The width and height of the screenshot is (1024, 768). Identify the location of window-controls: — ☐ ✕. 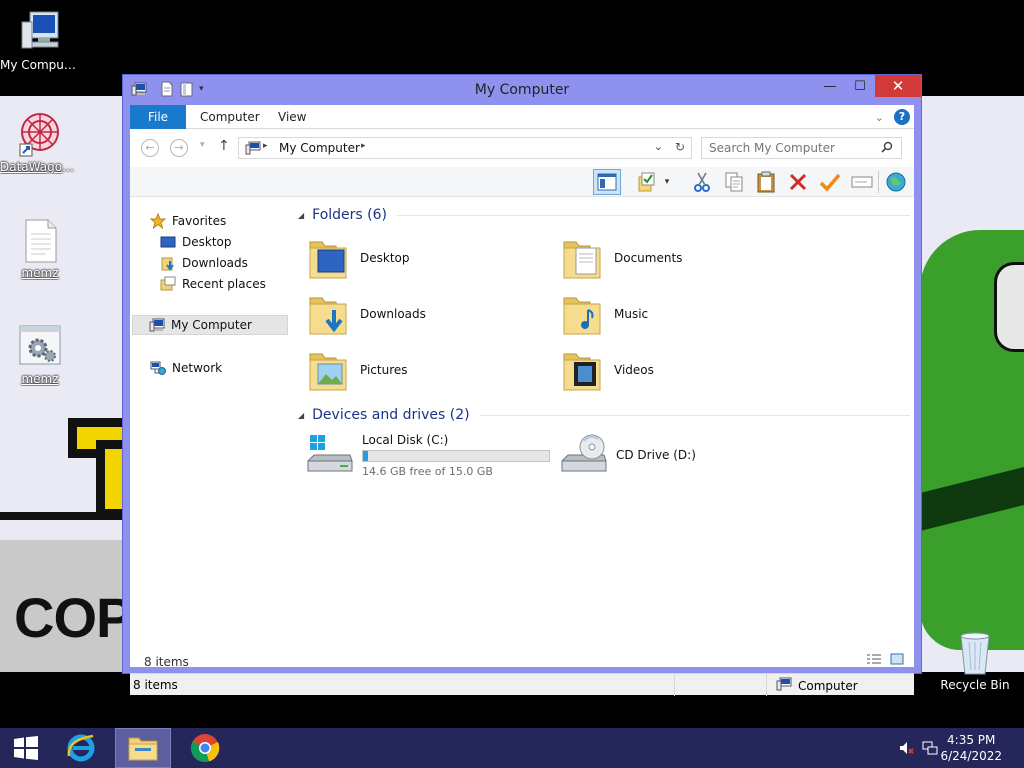
(868, 86).